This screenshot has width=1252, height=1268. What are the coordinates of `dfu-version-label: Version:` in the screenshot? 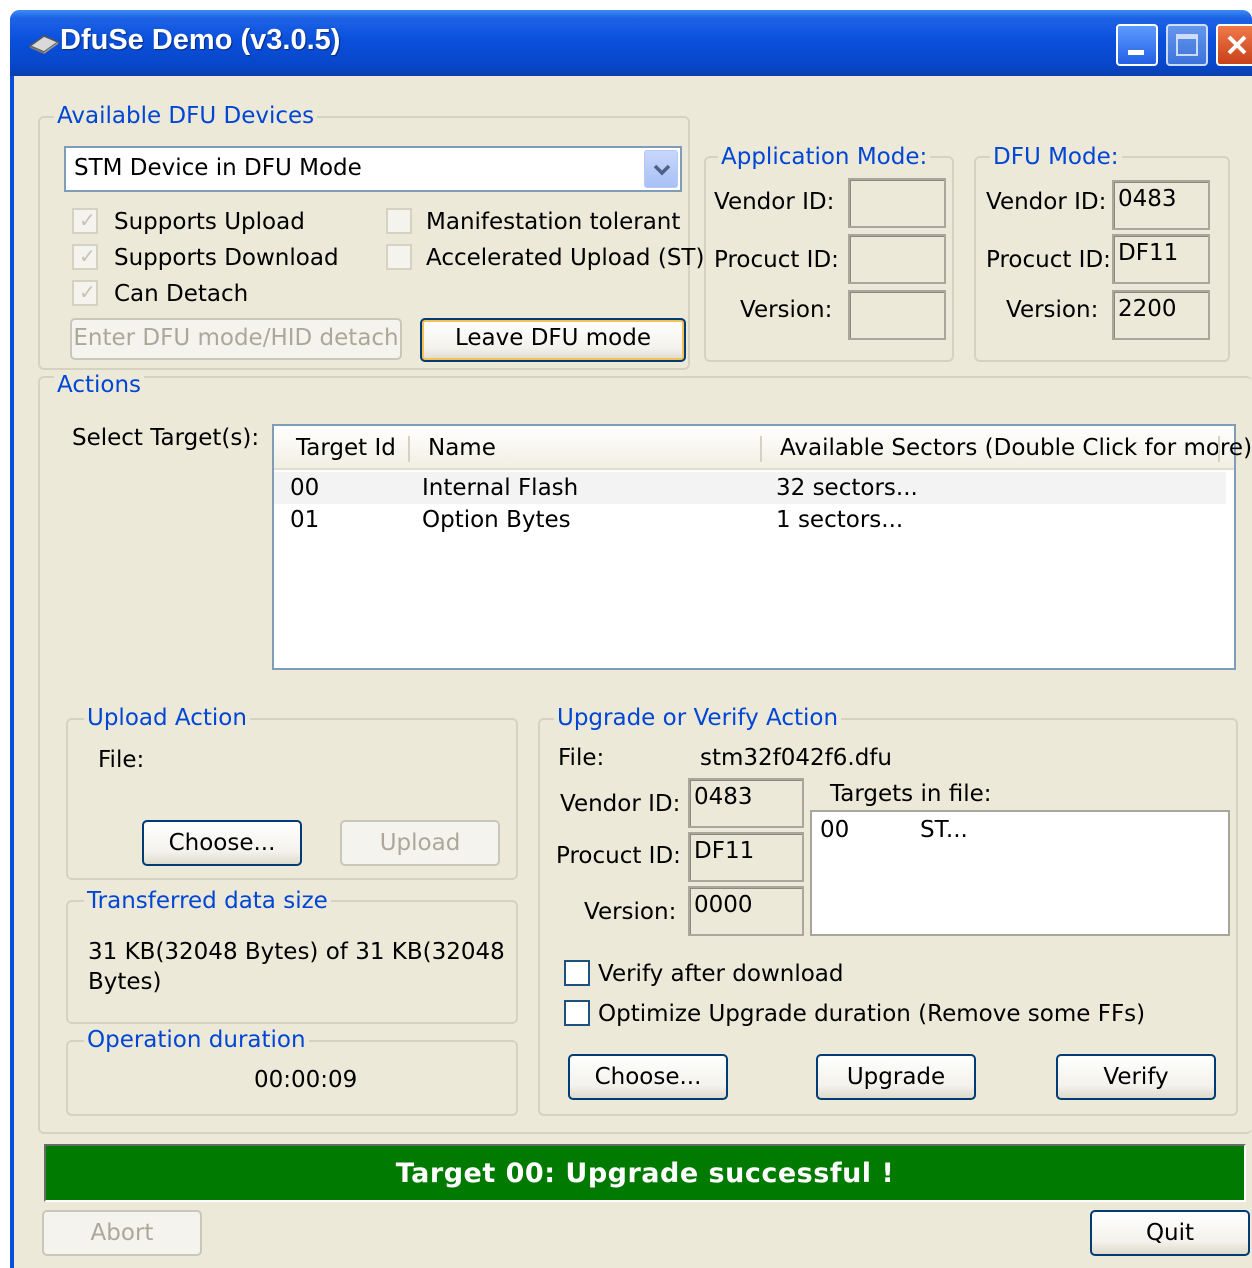 It's located at (1052, 310).